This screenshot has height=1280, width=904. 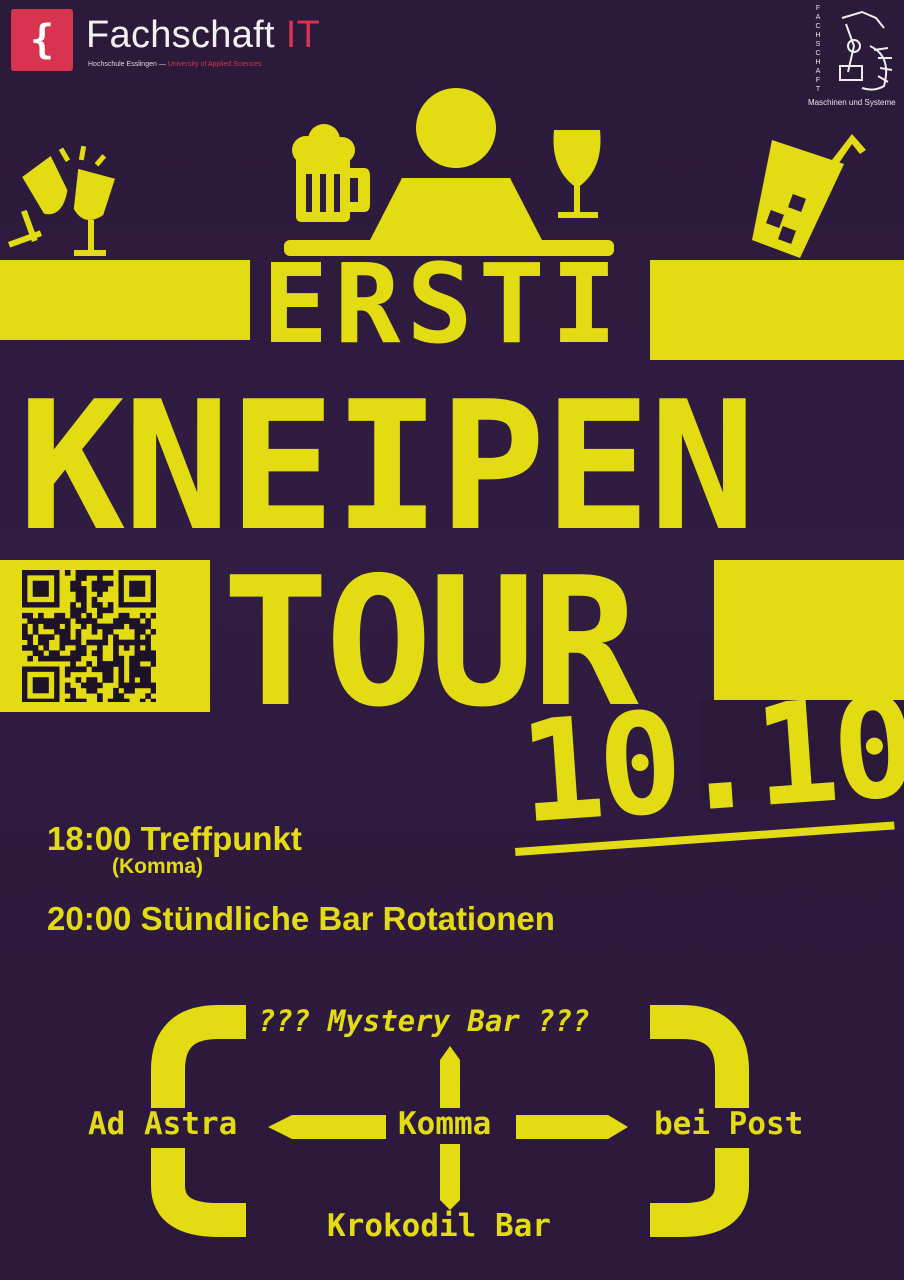 What do you see at coordinates (163, 1124) in the screenshot?
I see `route-ad-astra: Ad Astra` at bounding box center [163, 1124].